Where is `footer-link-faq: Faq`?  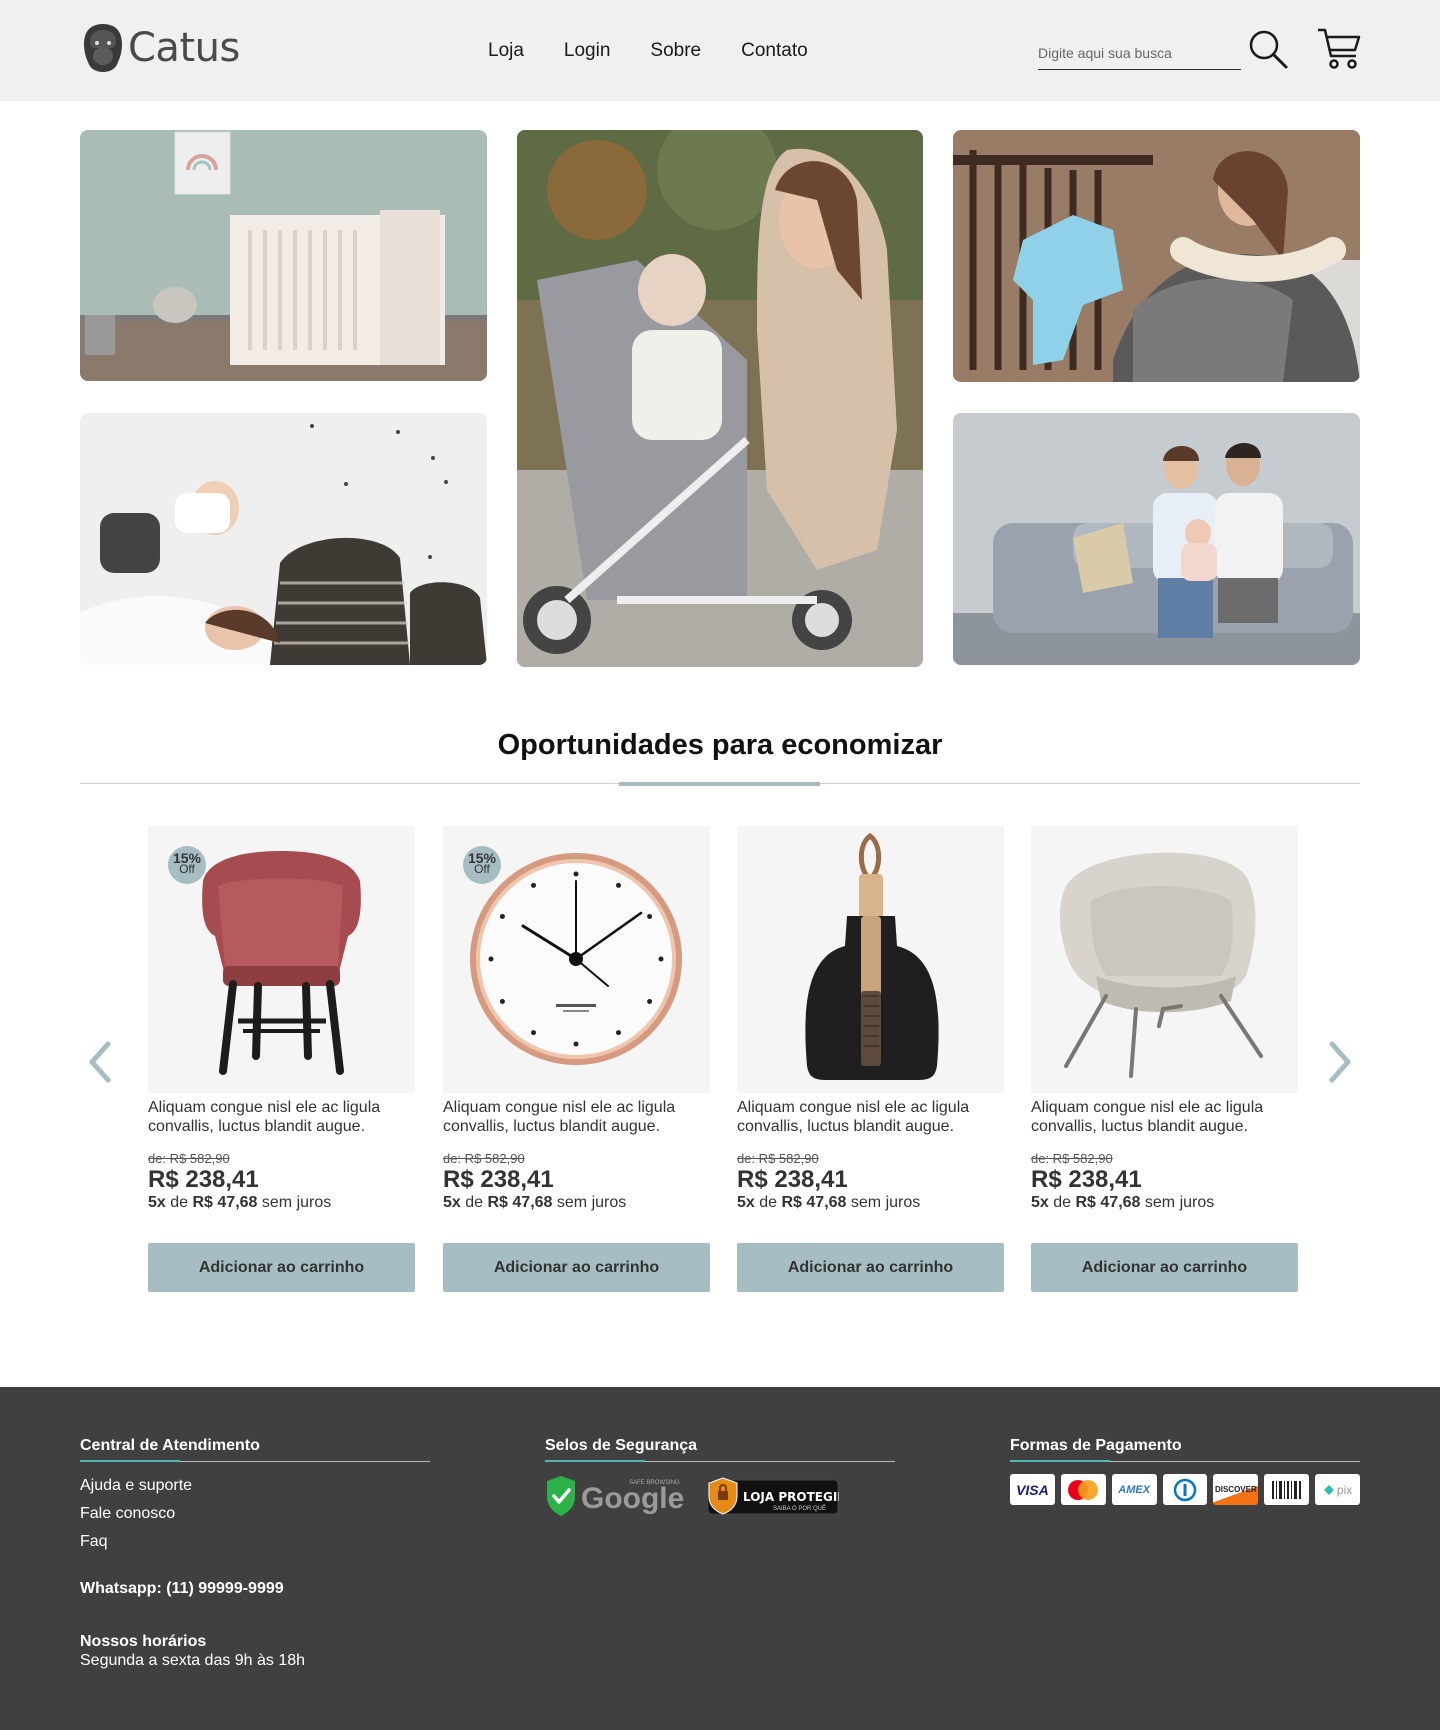 footer-link-faq: Faq is located at coordinates (255, 1542).